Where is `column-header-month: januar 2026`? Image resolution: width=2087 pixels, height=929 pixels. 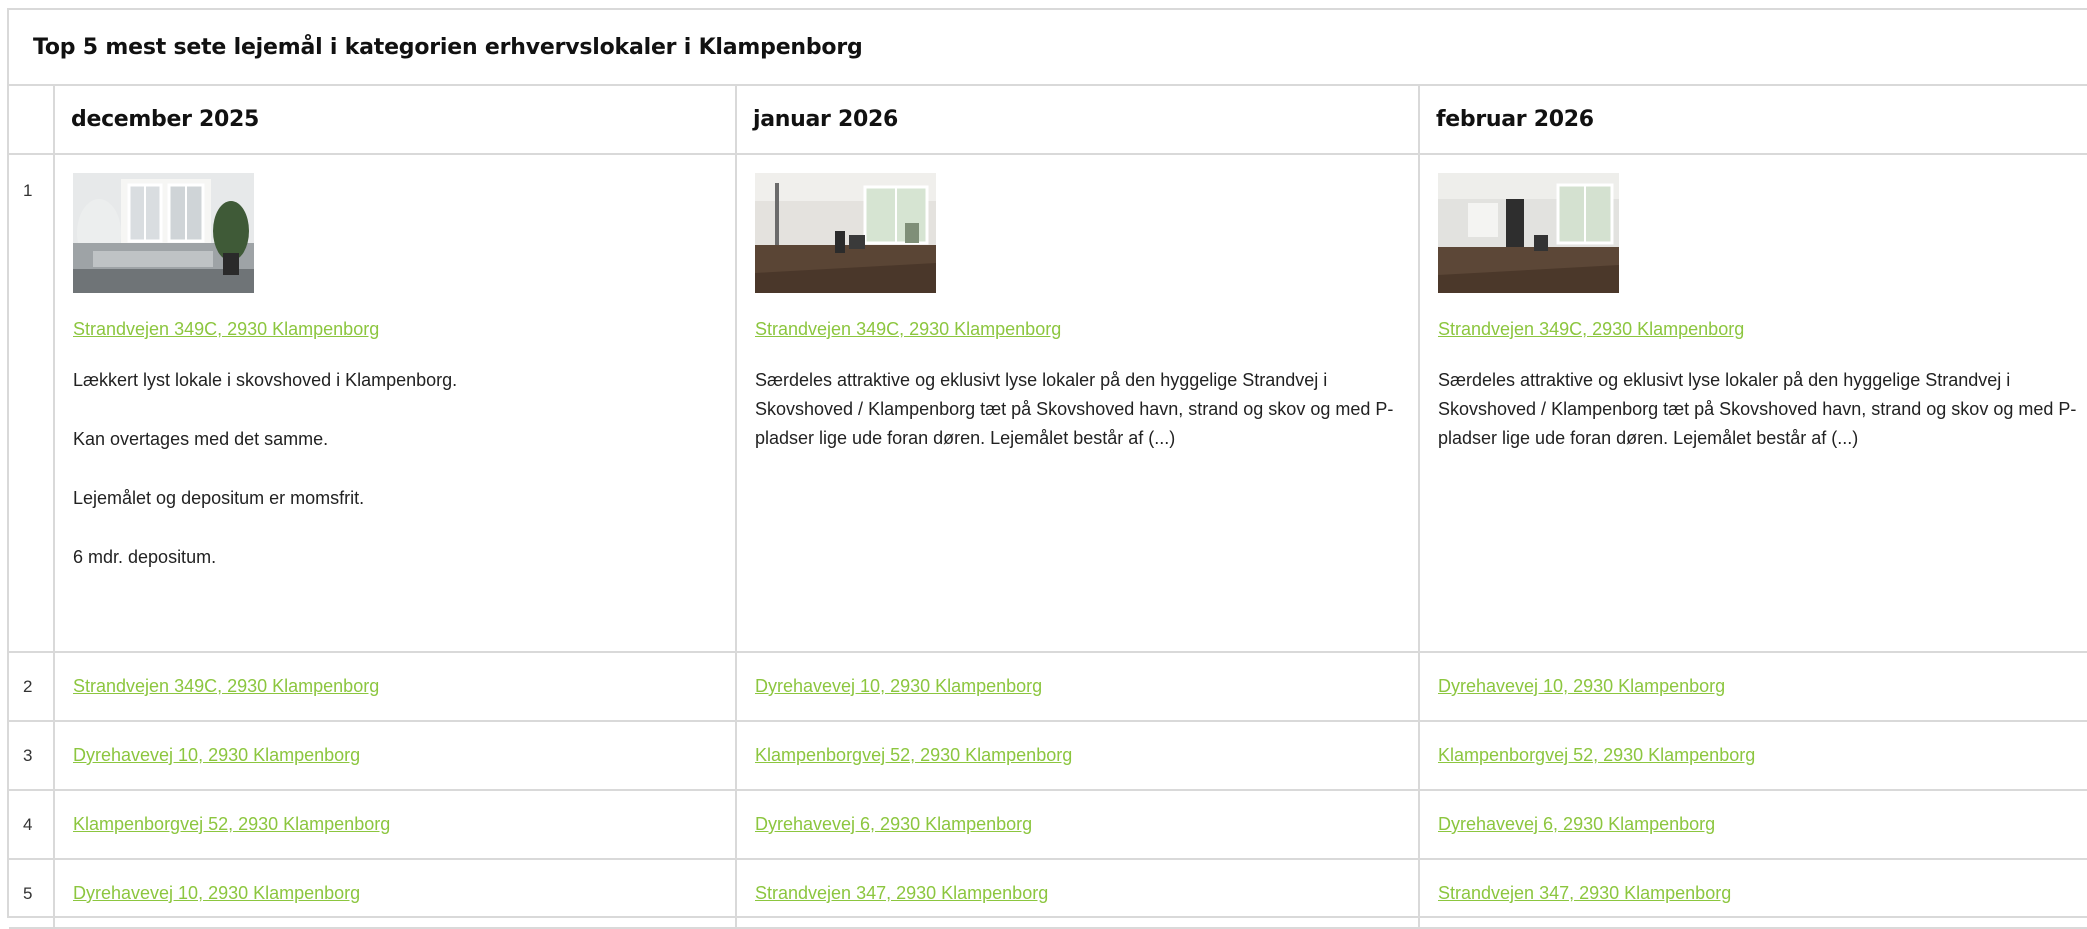
column-header-month: januar 2026 is located at coordinates (1077, 120).